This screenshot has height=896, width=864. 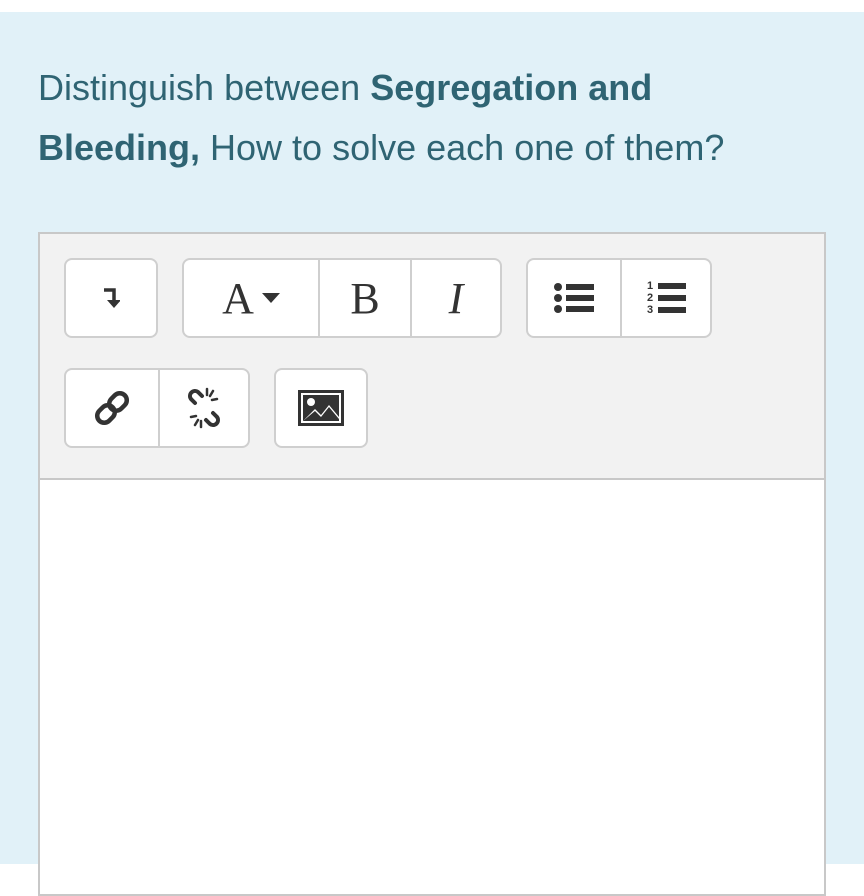 I want to click on ordered-list-button: 1 2 3, so click(x=665, y=298).